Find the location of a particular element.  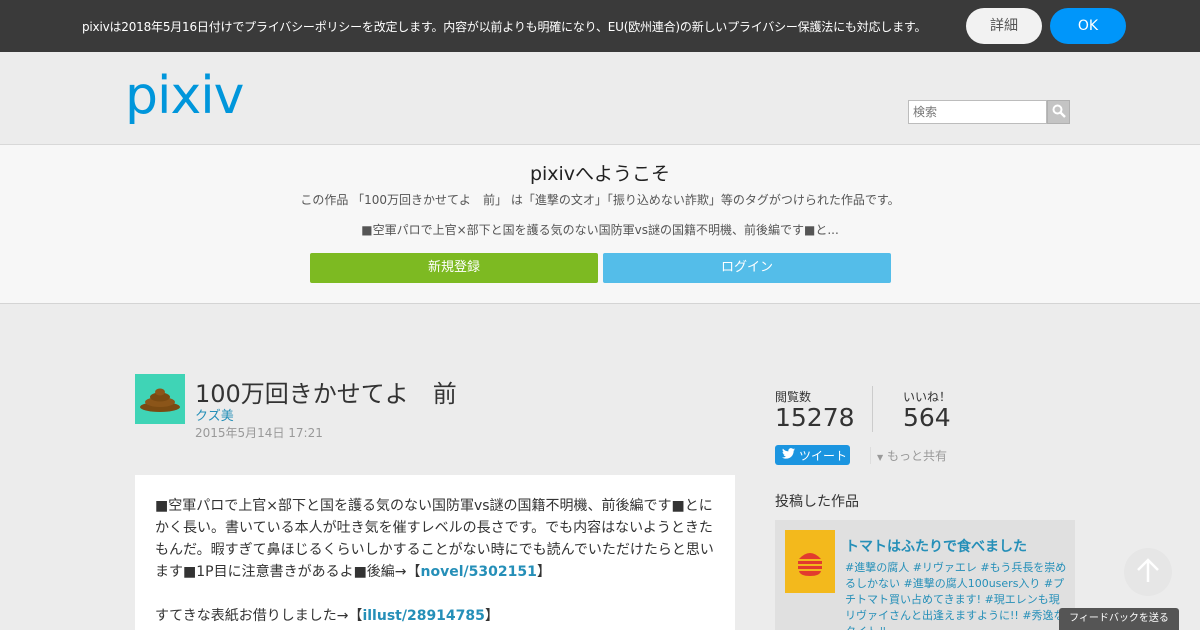

search-button is located at coordinates (1058, 112).